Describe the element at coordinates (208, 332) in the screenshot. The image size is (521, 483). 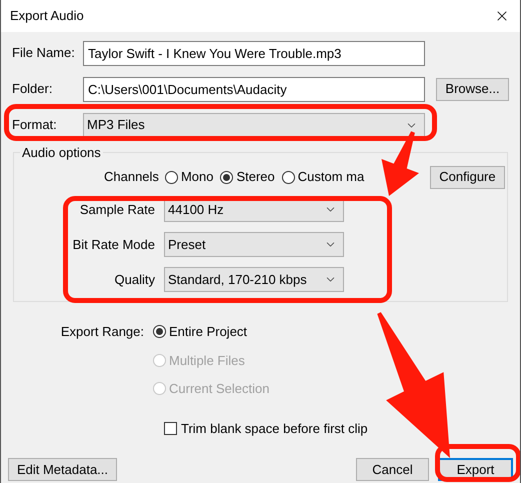
I see `radio-label: Entire Project` at that location.